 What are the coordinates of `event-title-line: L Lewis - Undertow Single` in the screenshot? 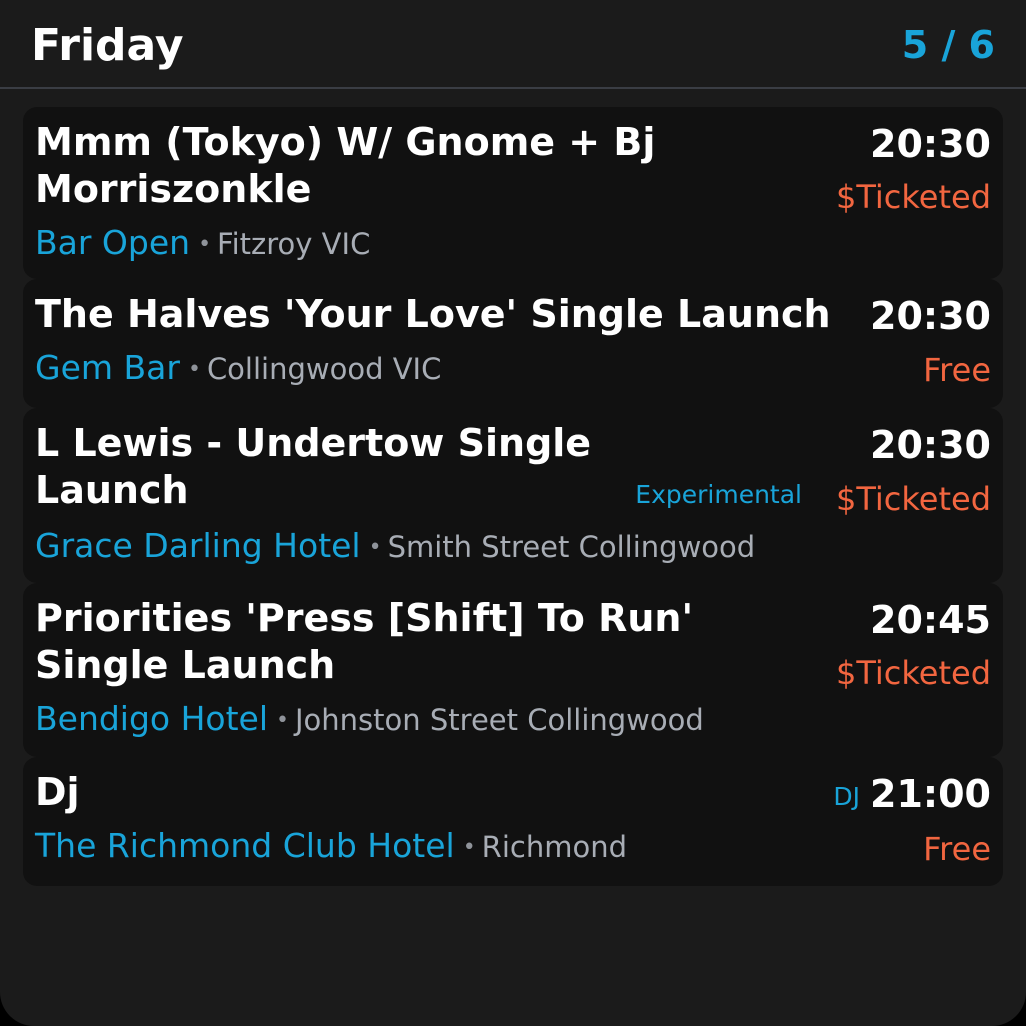 It's located at (313, 443).